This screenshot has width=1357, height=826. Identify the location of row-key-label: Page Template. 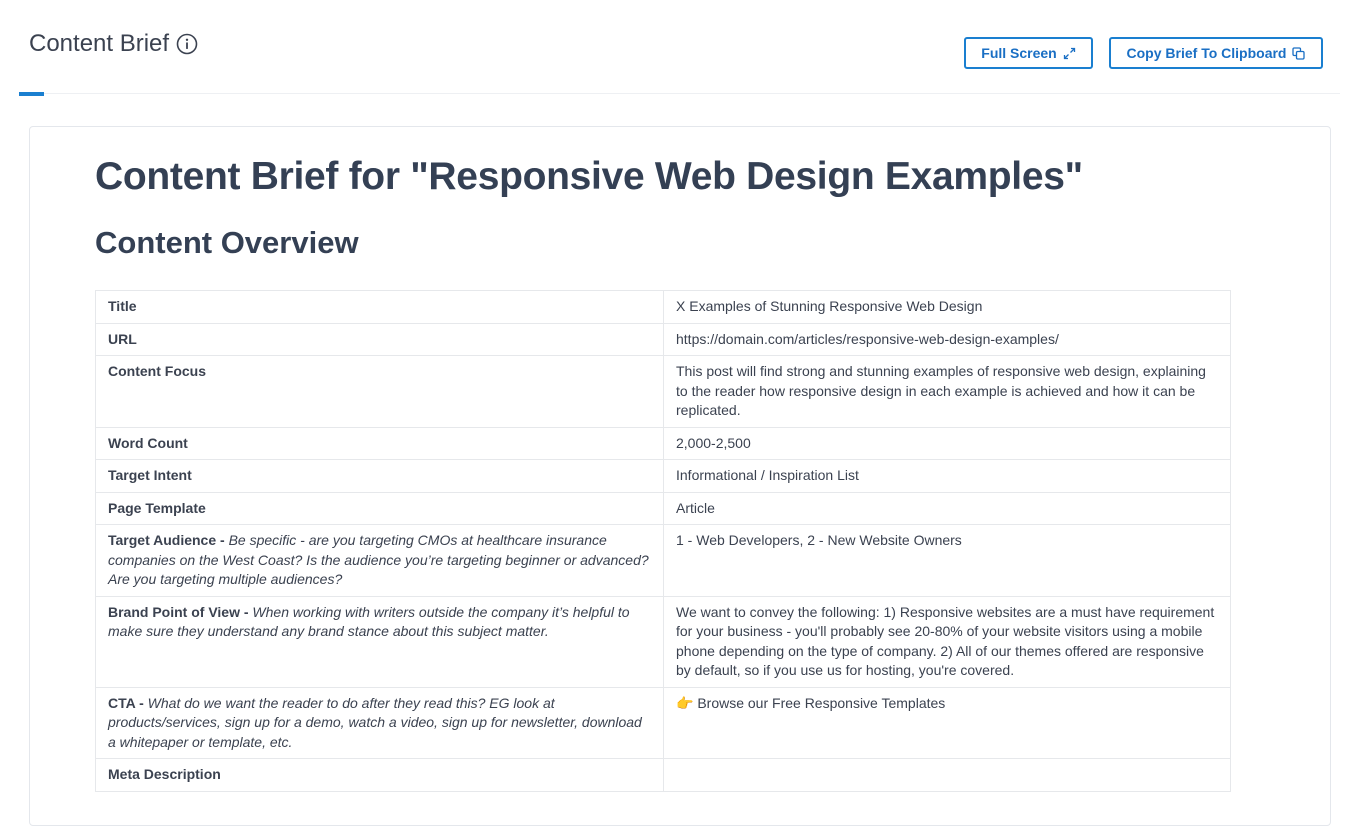
(157, 507).